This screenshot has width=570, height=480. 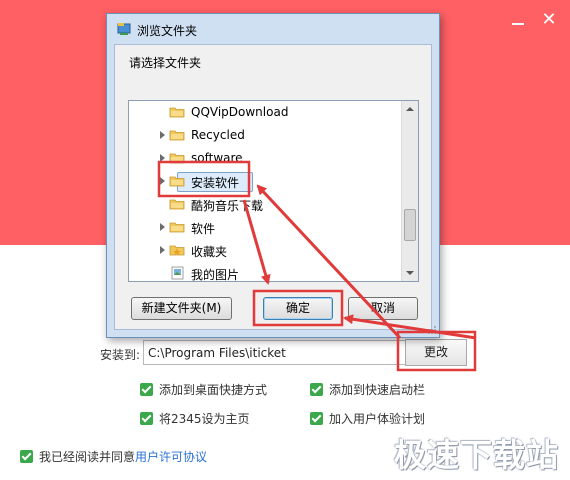 I want to click on minimize-button, so click(x=518, y=20).